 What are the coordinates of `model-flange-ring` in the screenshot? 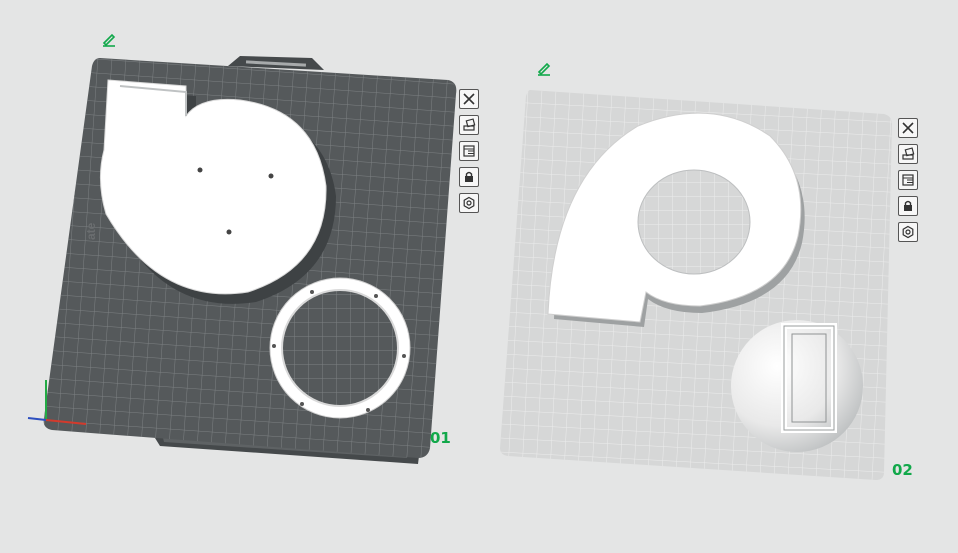 It's located at (340, 348).